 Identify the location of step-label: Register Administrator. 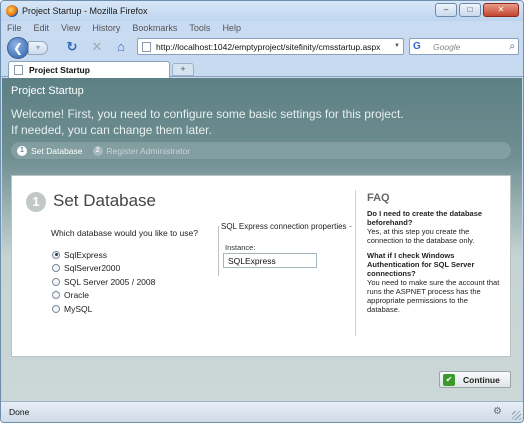
(148, 150).